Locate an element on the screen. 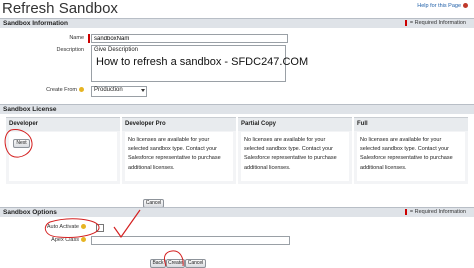 The image size is (474, 268). annotation-circle-auto-activate is located at coordinates (72, 228).